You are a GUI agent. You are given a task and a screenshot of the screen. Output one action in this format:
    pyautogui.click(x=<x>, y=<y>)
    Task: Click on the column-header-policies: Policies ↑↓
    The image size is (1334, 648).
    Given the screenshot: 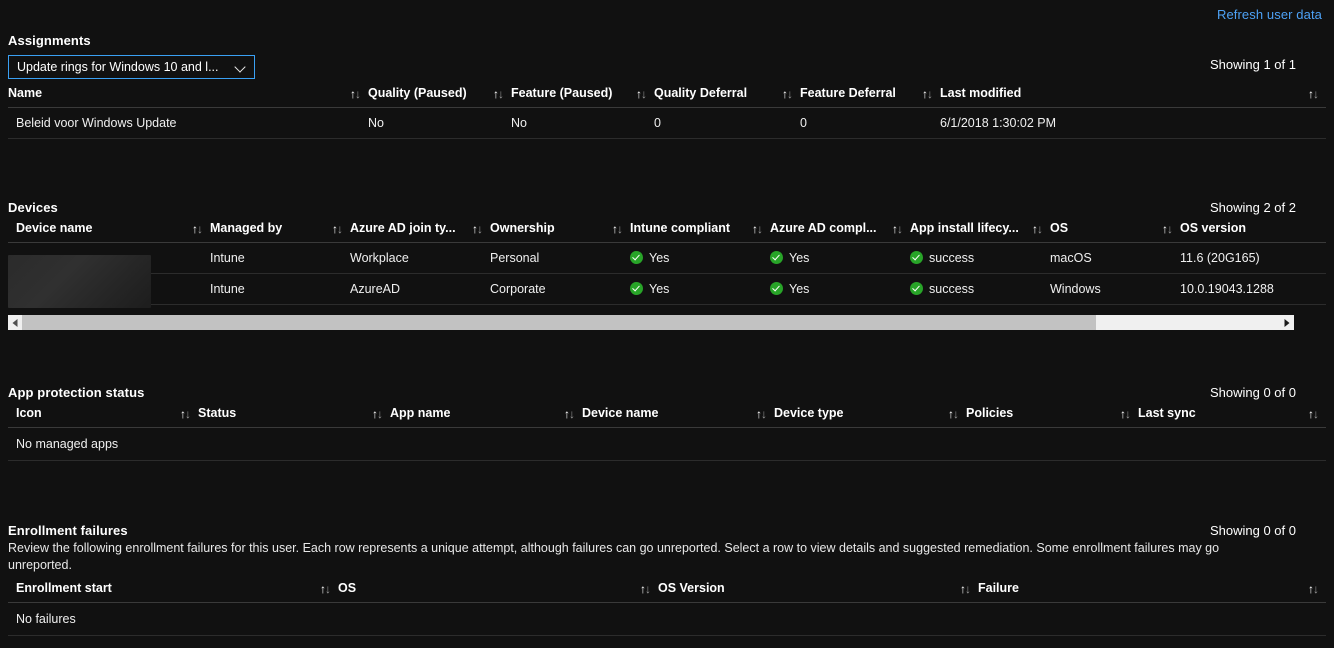 What is the action you would take?
    pyautogui.click(x=1052, y=417)
    